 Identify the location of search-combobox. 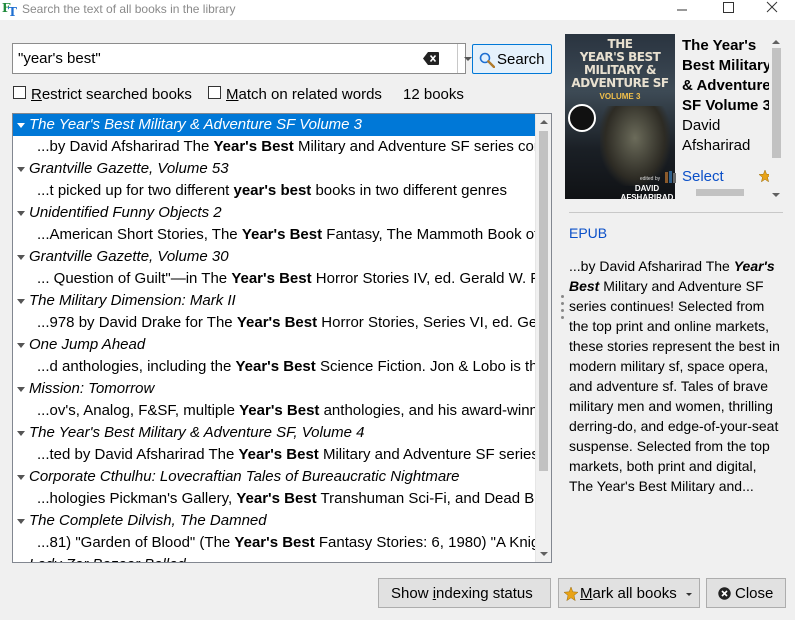
(242, 58).